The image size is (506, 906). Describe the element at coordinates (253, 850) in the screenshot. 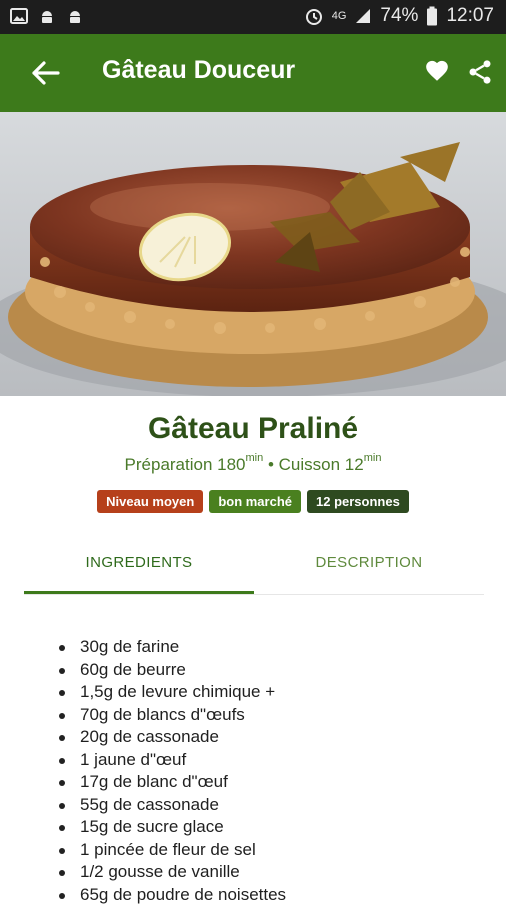

I see `list-item: 1 pincée de fleur de sel` at that location.